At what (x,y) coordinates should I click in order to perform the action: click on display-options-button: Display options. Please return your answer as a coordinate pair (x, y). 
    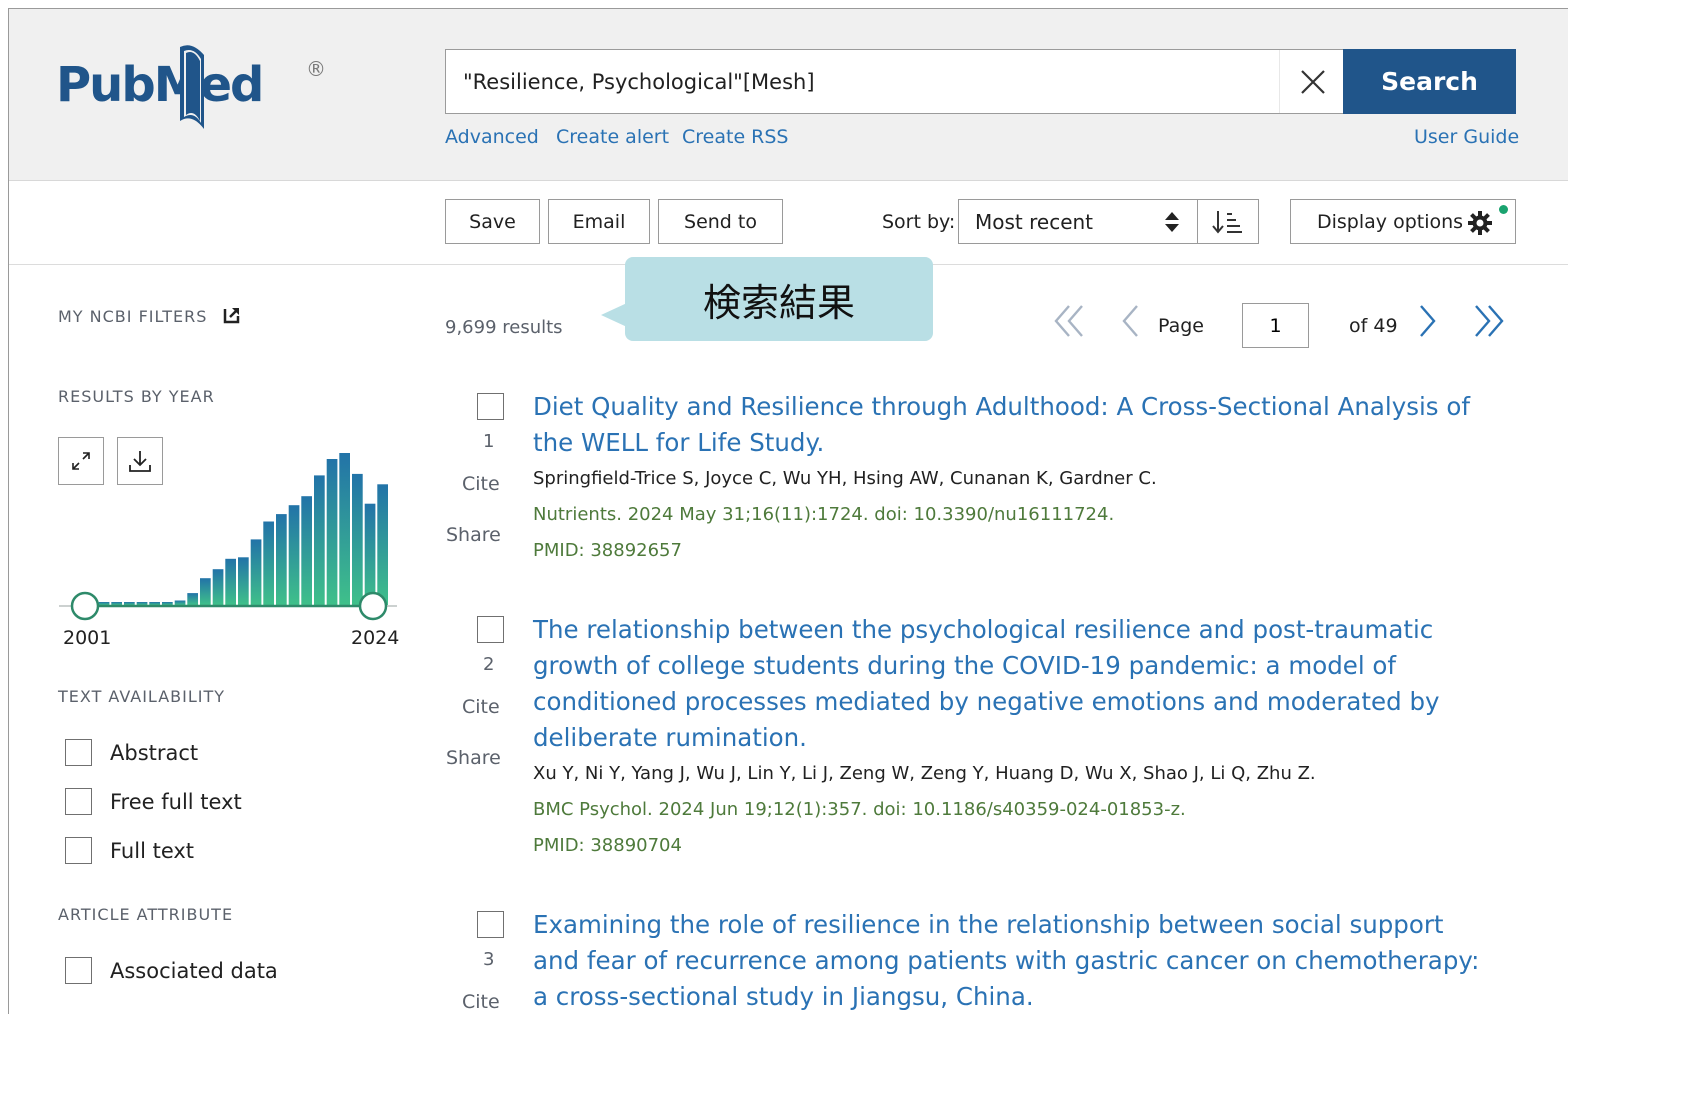
    Looking at the image, I should click on (1403, 221).